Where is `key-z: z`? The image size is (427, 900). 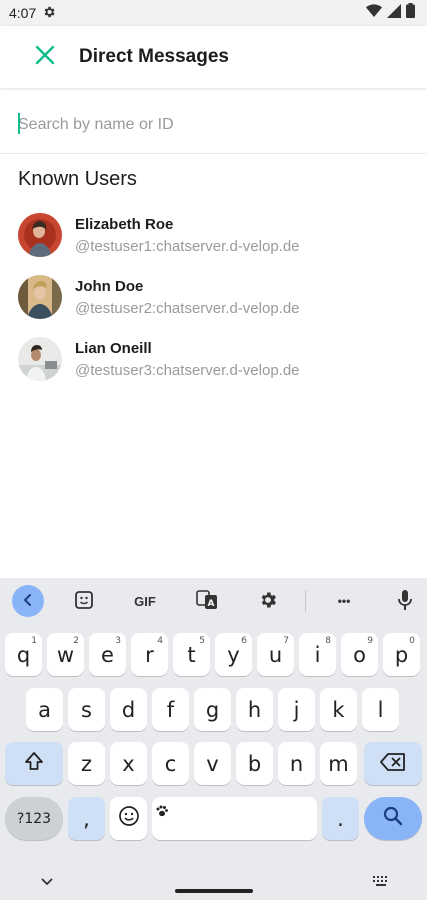
key-z: z is located at coordinates (86, 763).